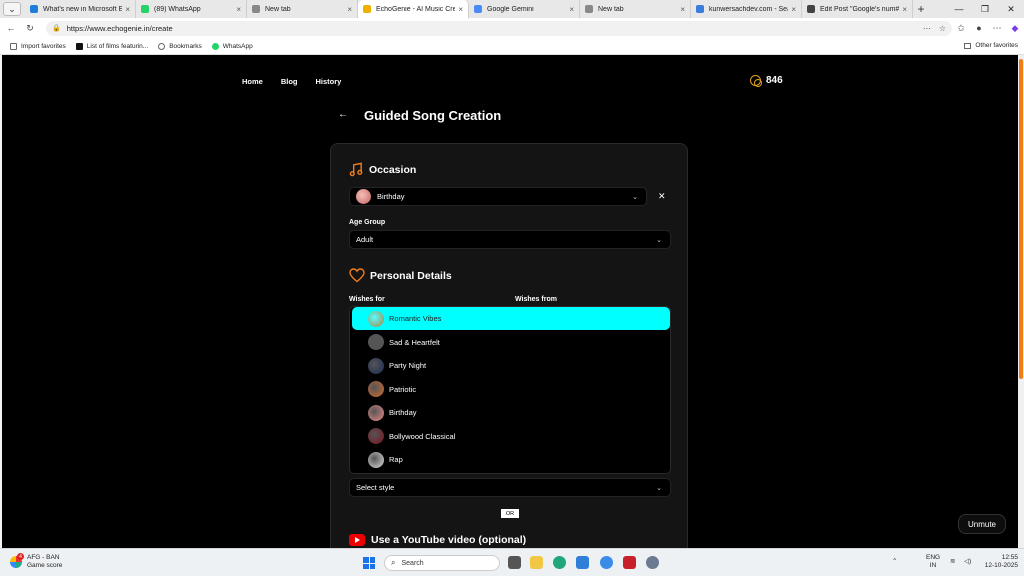 This screenshot has width=1024, height=576. What do you see at coordinates (38, 46) in the screenshot?
I see `fav-import: Import favorites` at bounding box center [38, 46].